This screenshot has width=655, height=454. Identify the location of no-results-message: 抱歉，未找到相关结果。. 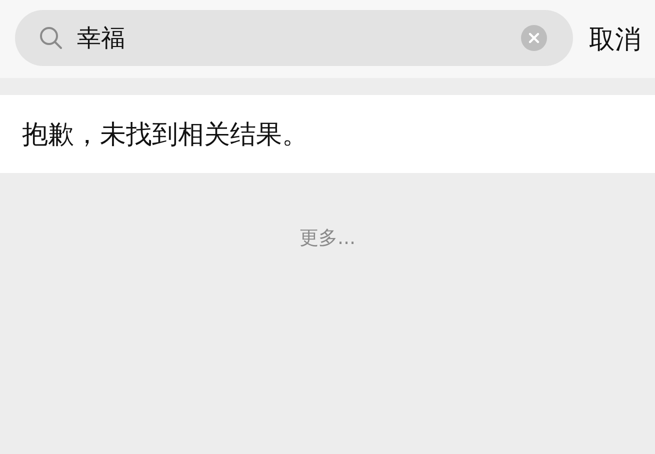
(165, 135).